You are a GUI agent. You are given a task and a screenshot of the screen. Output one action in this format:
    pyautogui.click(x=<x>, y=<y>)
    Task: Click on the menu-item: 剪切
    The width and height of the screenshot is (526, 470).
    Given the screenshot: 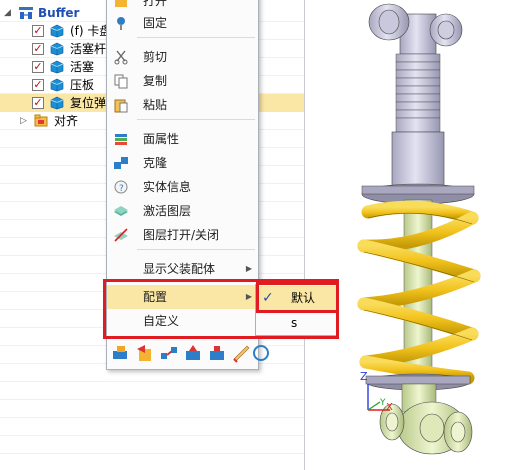 What is the action you would take?
    pyautogui.click(x=182, y=57)
    